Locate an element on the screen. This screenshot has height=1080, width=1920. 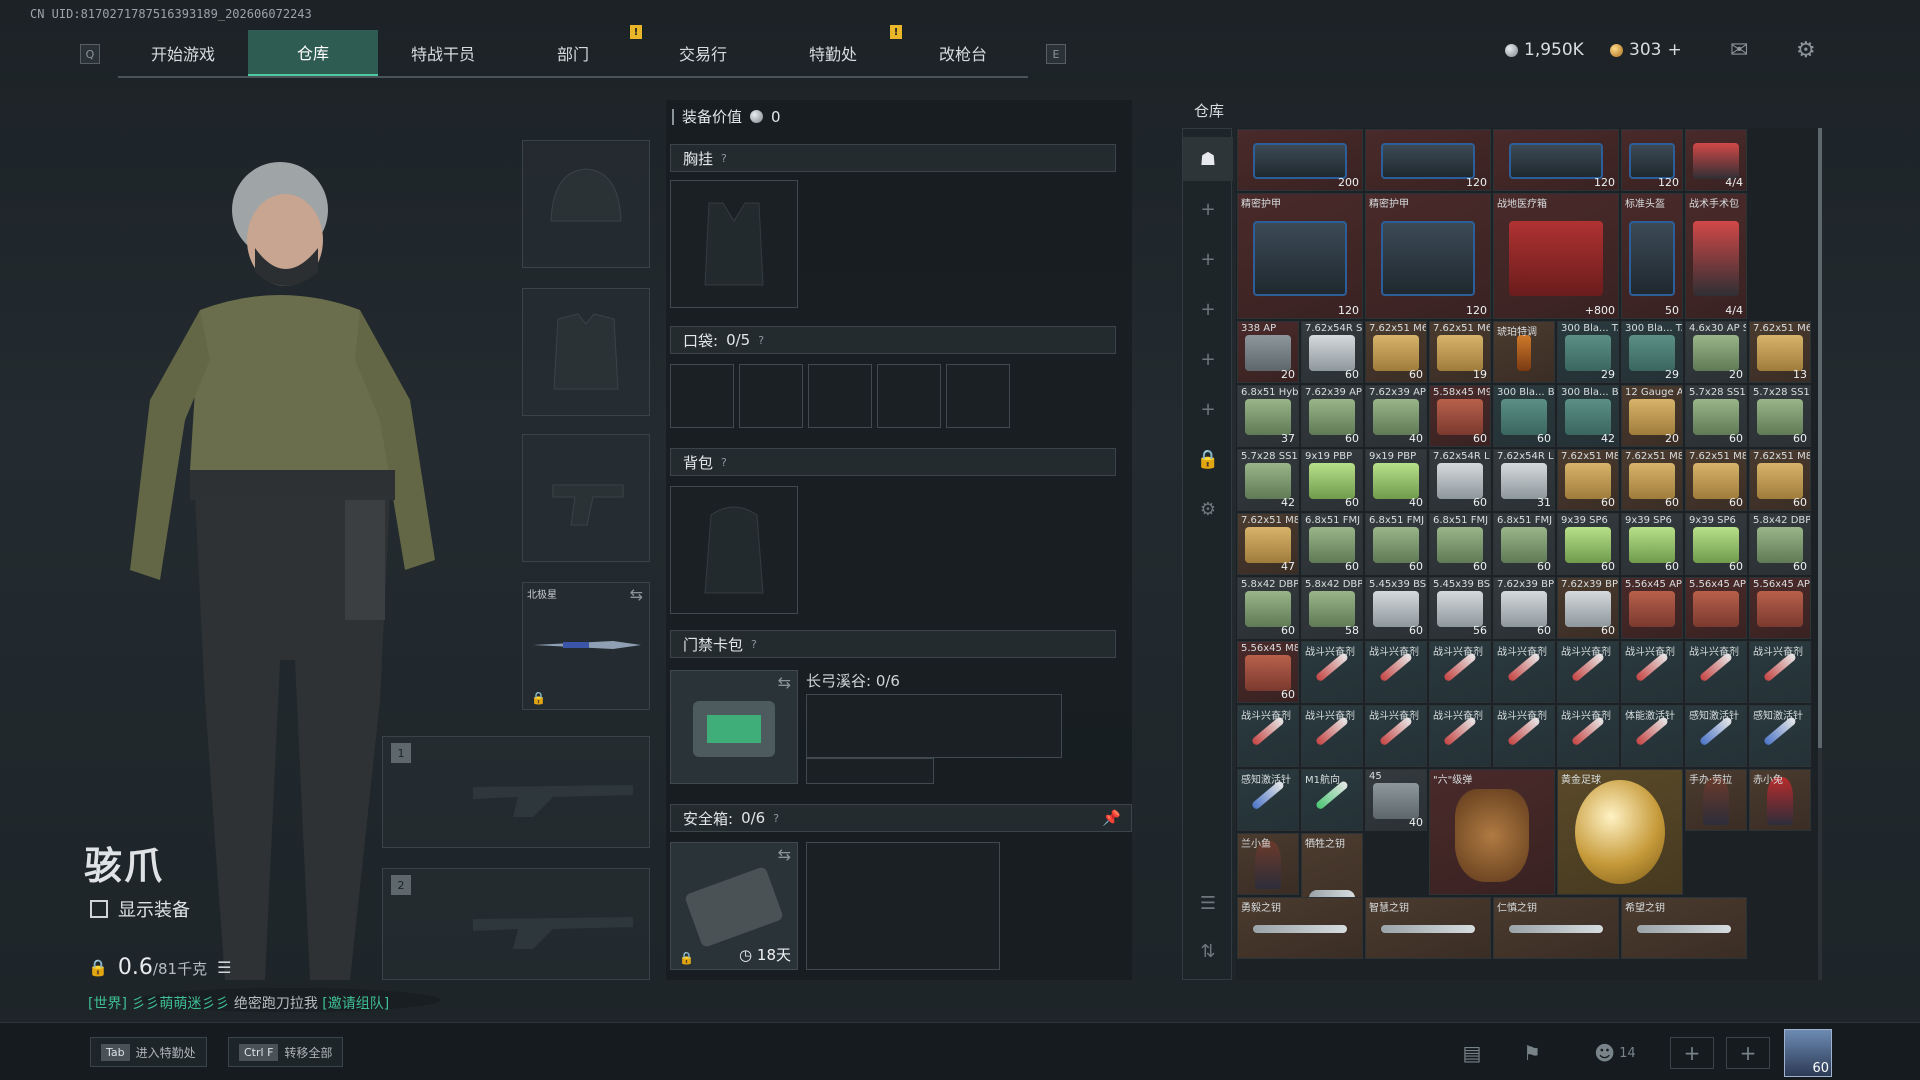
warehouse-item: 7.62x54R LPS 31 is located at coordinates (1524, 480).